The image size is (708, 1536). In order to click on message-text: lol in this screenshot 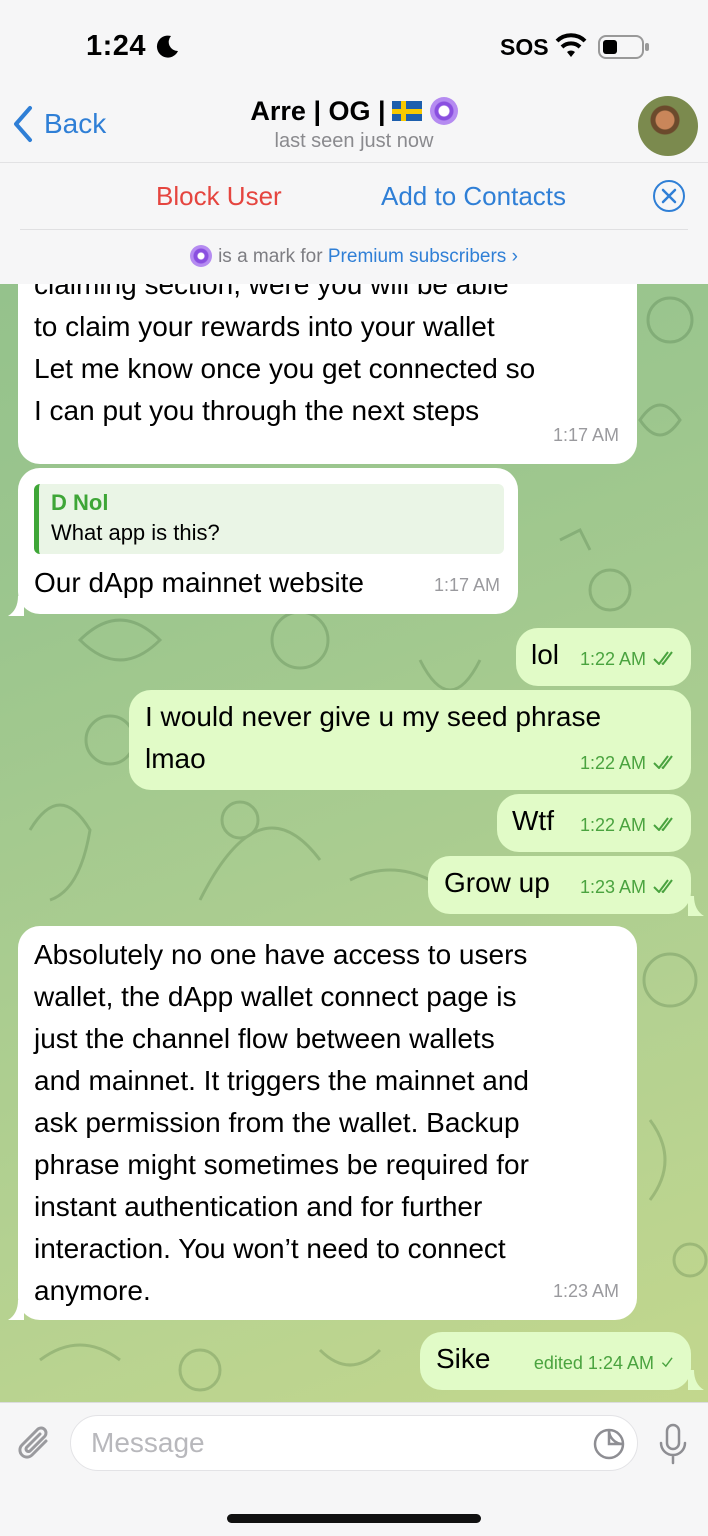, I will do `click(545, 654)`.